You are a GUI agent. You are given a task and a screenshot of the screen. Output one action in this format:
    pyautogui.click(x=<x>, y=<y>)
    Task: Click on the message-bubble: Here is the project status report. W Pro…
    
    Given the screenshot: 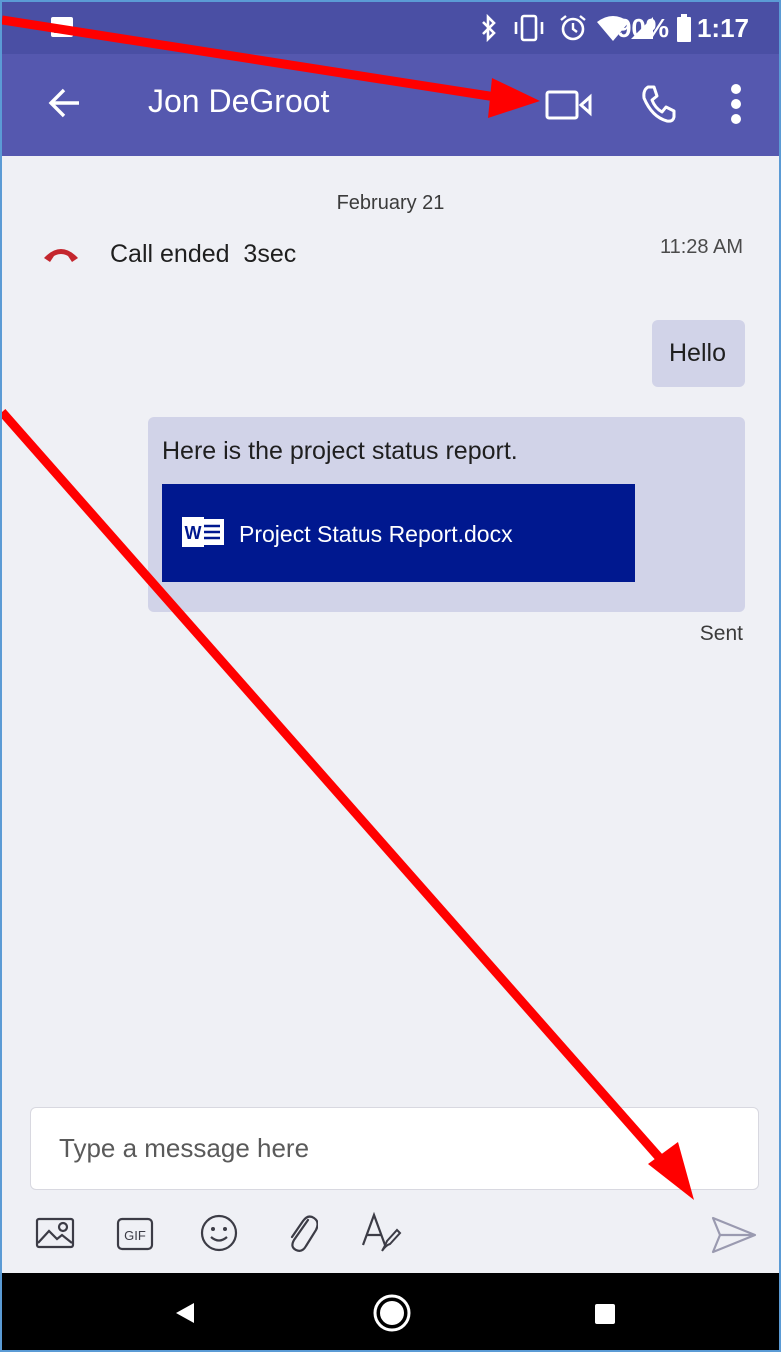 What is the action you would take?
    pyautogui.click(x=446, y=514)
    